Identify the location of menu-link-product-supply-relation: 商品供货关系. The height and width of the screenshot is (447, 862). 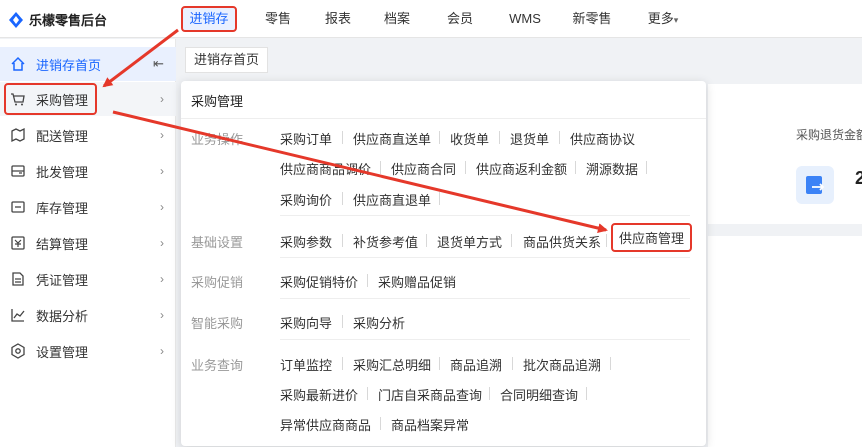
(562, 241).